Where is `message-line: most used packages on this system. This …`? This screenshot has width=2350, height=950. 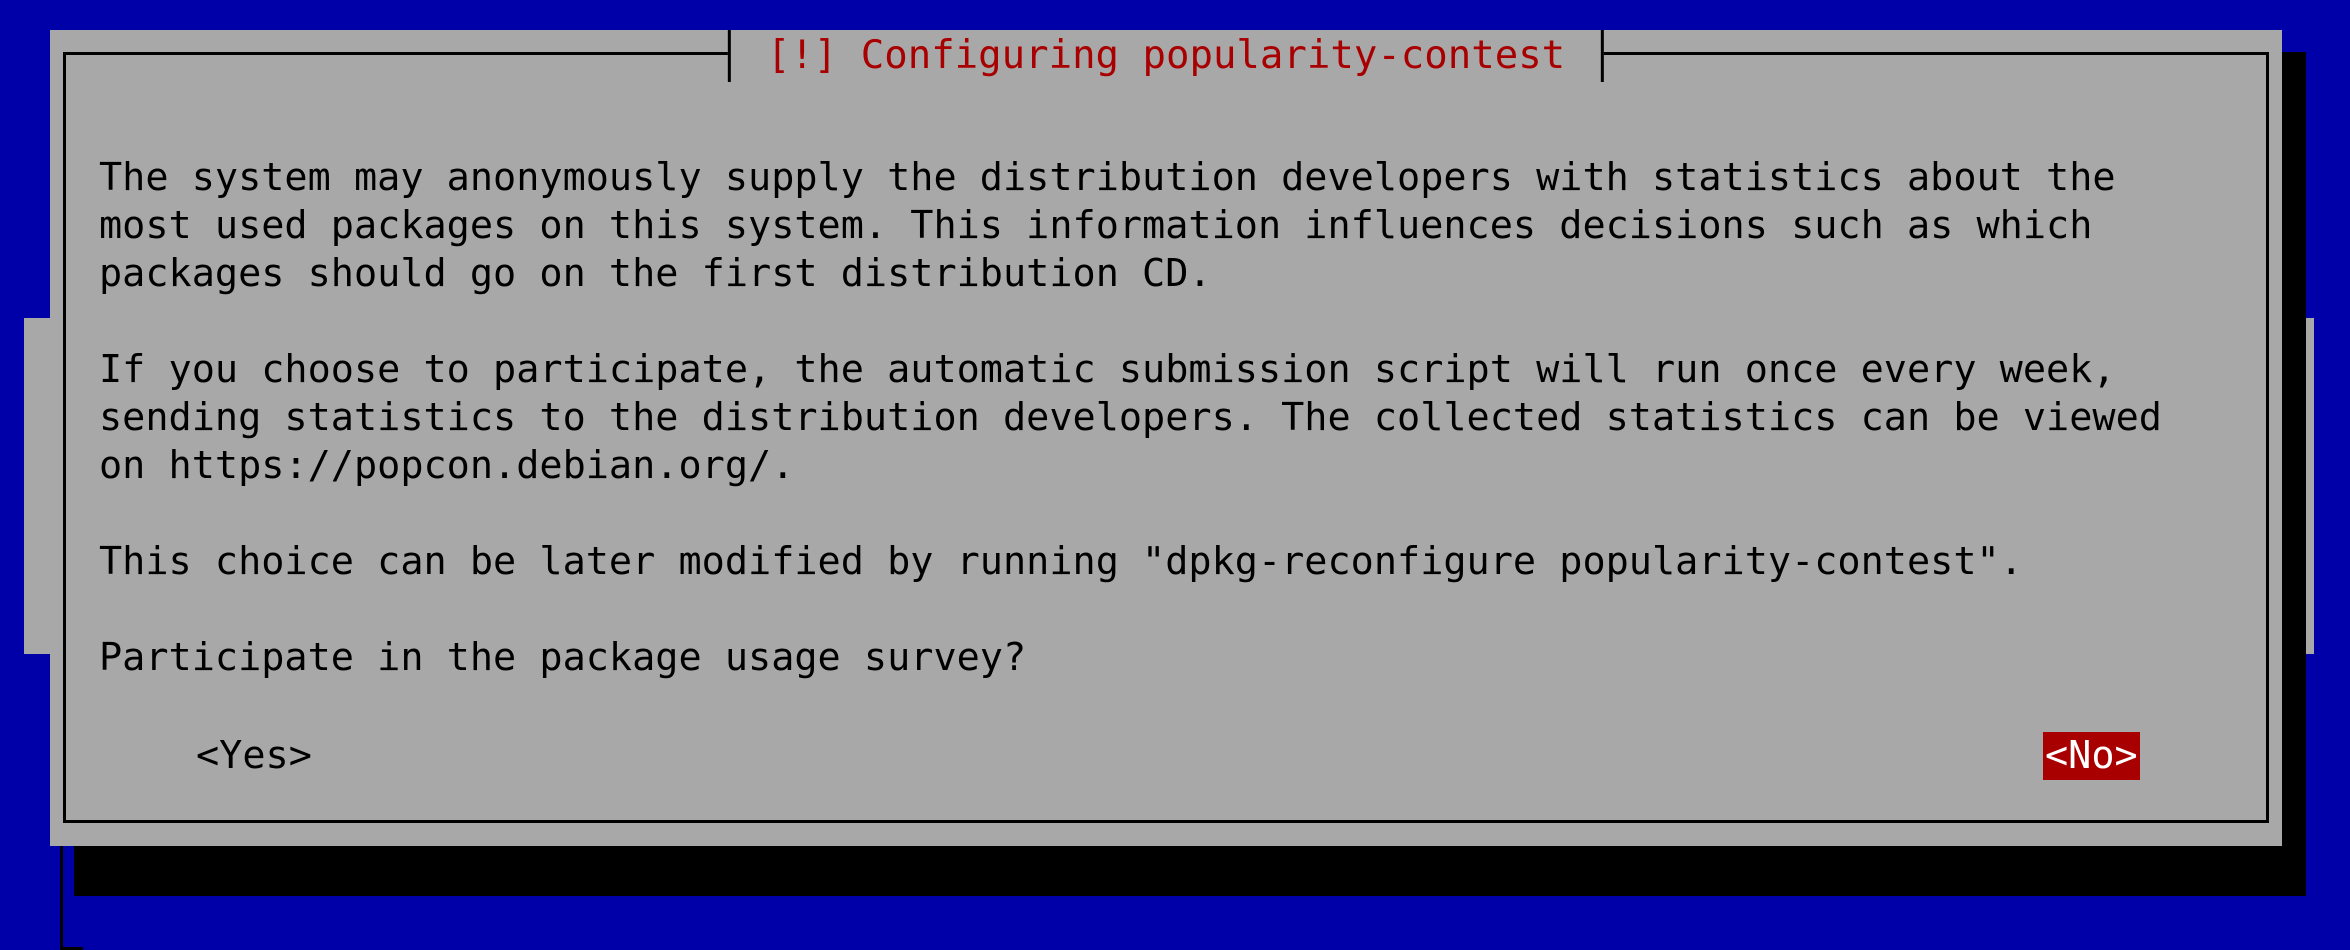 message-line: most used packages on this system. This … is located at coordinates (1096, 225).